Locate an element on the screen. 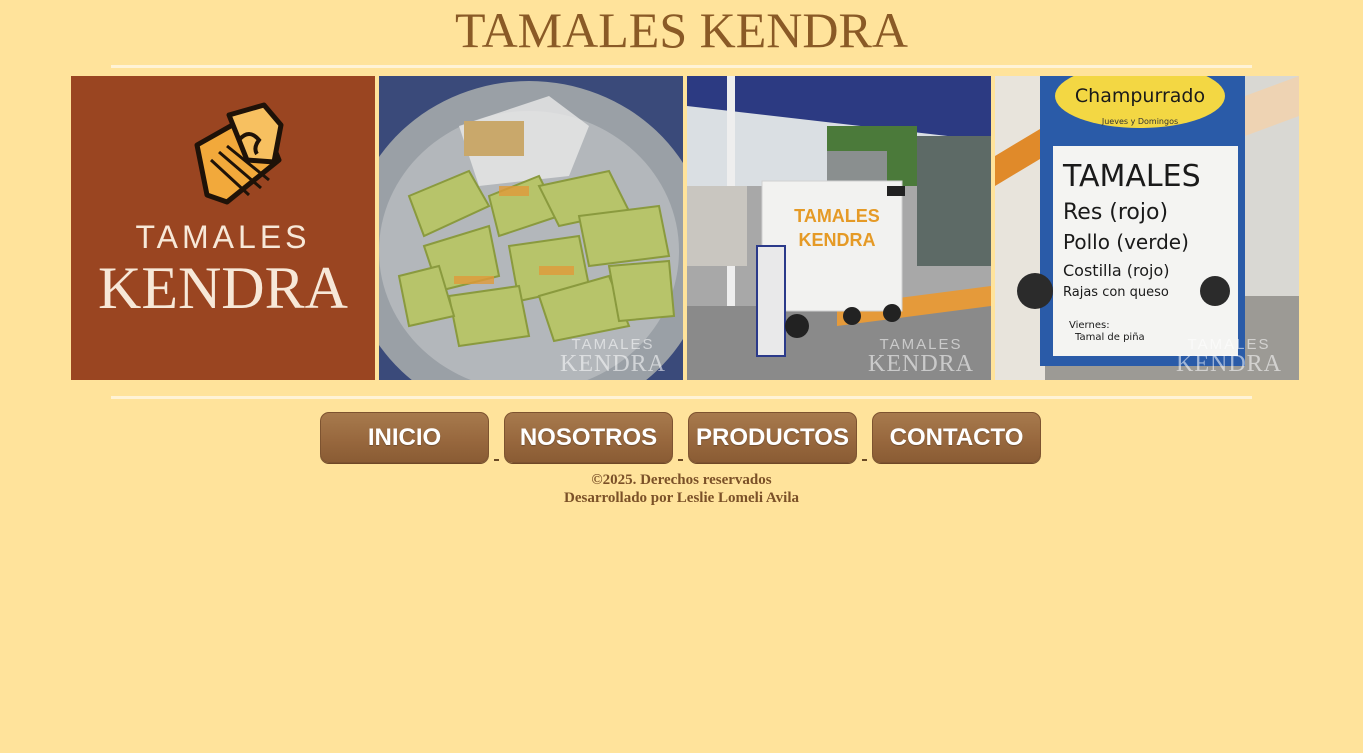 The image size is (1363, 753). menu-board-item: Pollo (verde) is located at coordinates (1126, 242).